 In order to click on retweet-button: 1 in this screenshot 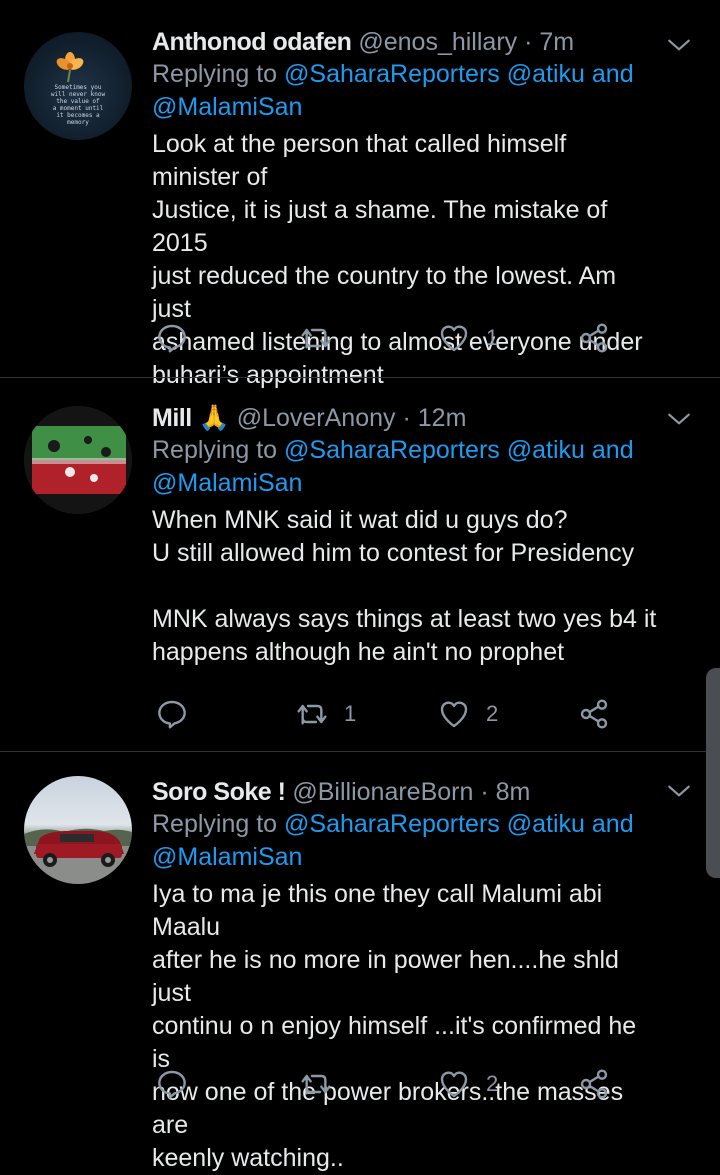, I will do `click(326, 714)`.